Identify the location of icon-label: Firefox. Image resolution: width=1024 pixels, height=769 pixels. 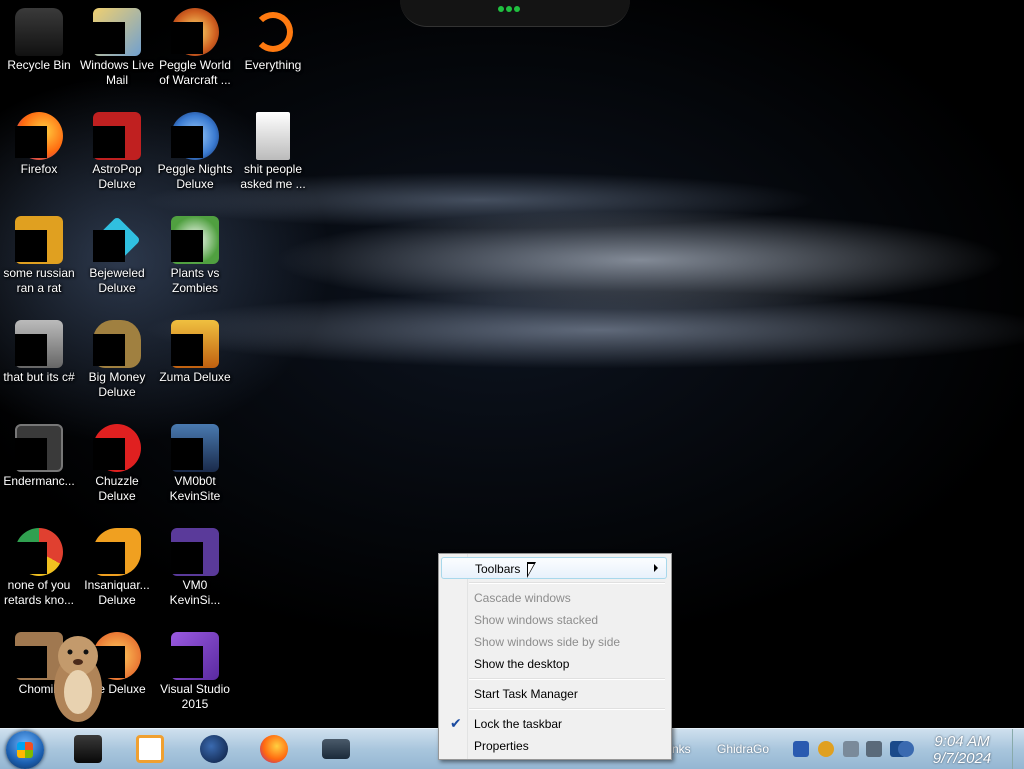
(39, 169).